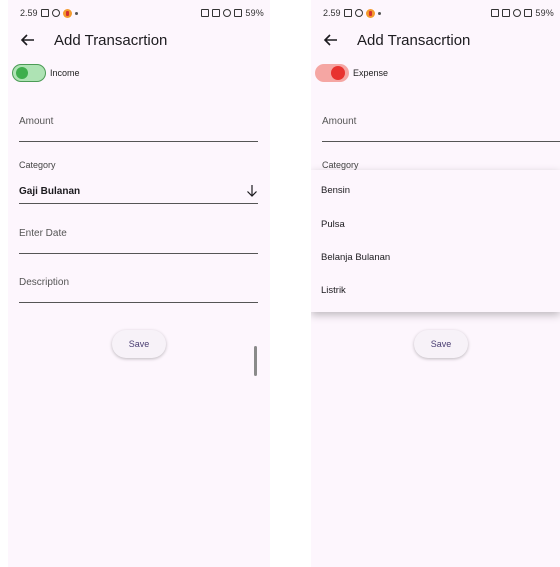 This screenshot has height=567, width=560. I want to click on category-selected-value: Gaji Bulanan, so click(50, 191).